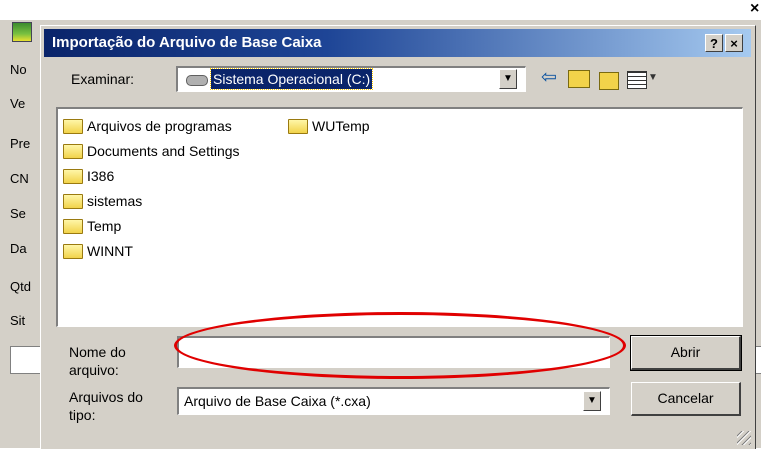 This screenshot has width=761, height=449. What do you see at coordinates (609, 81) in the screenshot?
I see `new-folder-icon` at bounding box center [609, 81].